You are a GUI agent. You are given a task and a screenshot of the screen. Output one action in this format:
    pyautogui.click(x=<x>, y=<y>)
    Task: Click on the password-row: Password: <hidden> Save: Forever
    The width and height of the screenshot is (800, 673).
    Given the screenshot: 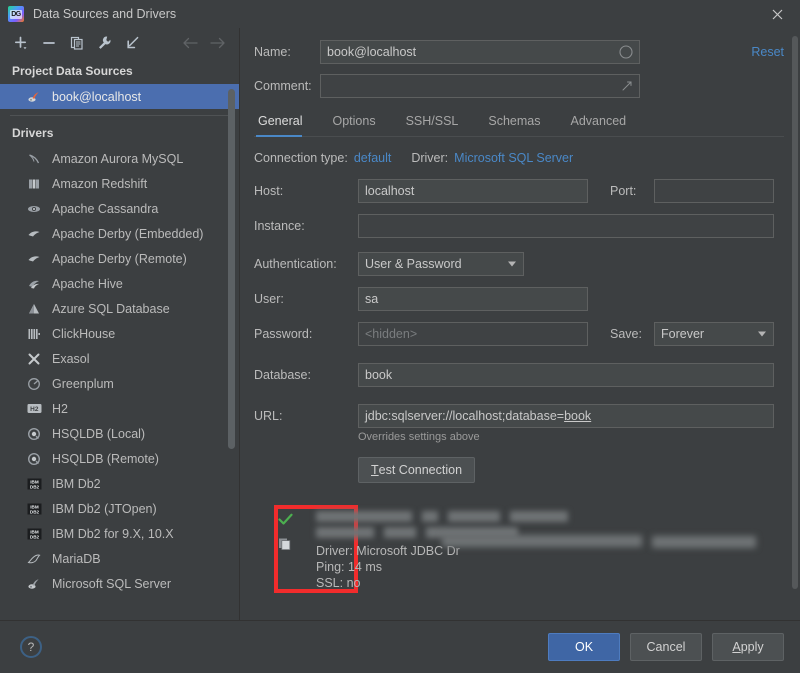 What is the action you would take?
    pyautogui.click(x=519, y=334)
    